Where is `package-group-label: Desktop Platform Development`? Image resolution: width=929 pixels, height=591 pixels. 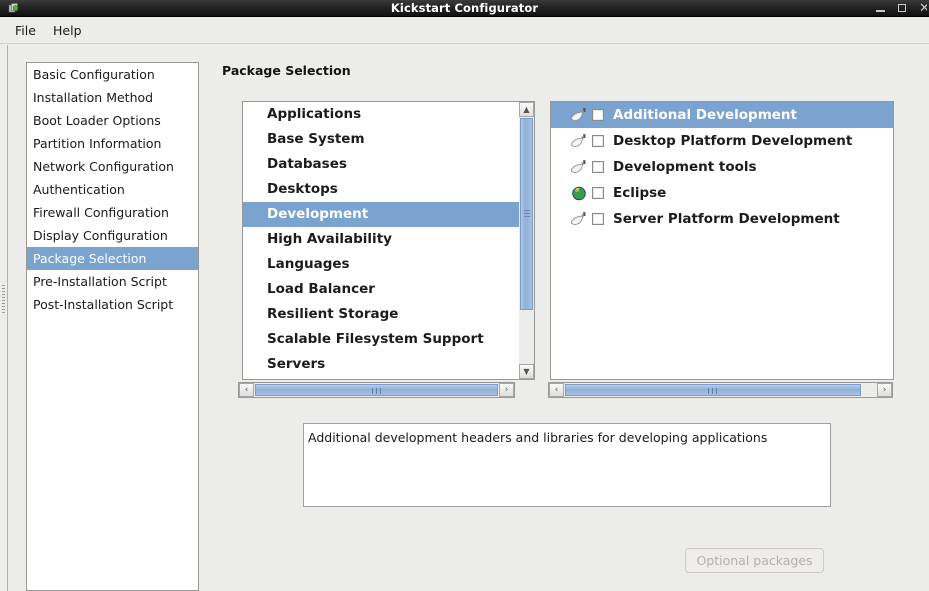
package-group-label: Desktop Platform Development is located at coordinates (733, 141).